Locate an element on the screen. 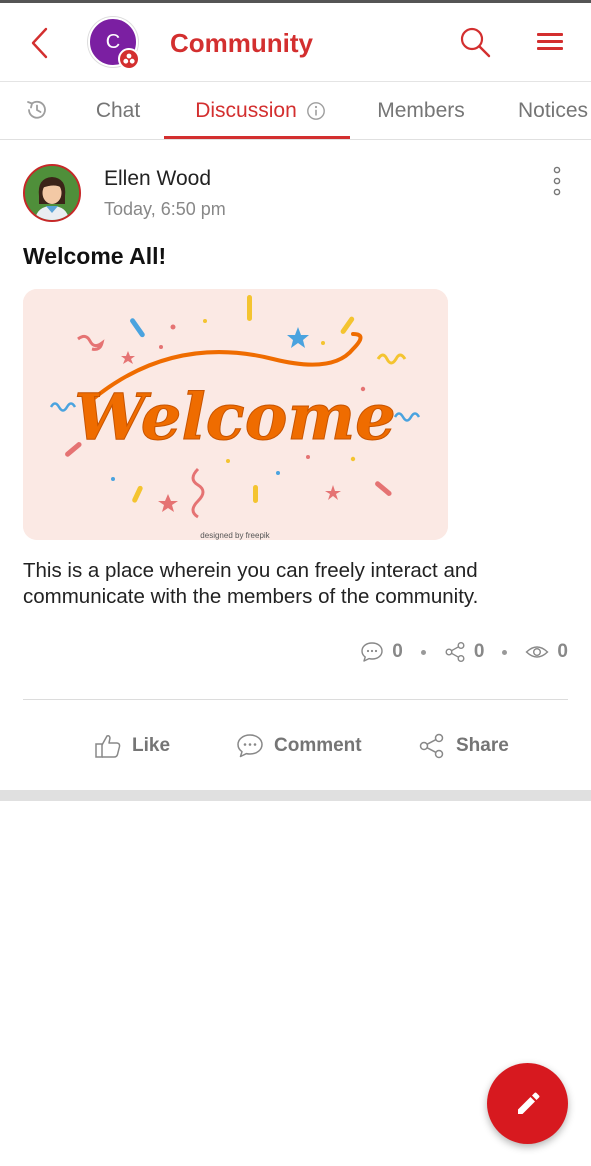 This screenshot has width=591, height=1166. post-divider is located at coordinates (295, 699).